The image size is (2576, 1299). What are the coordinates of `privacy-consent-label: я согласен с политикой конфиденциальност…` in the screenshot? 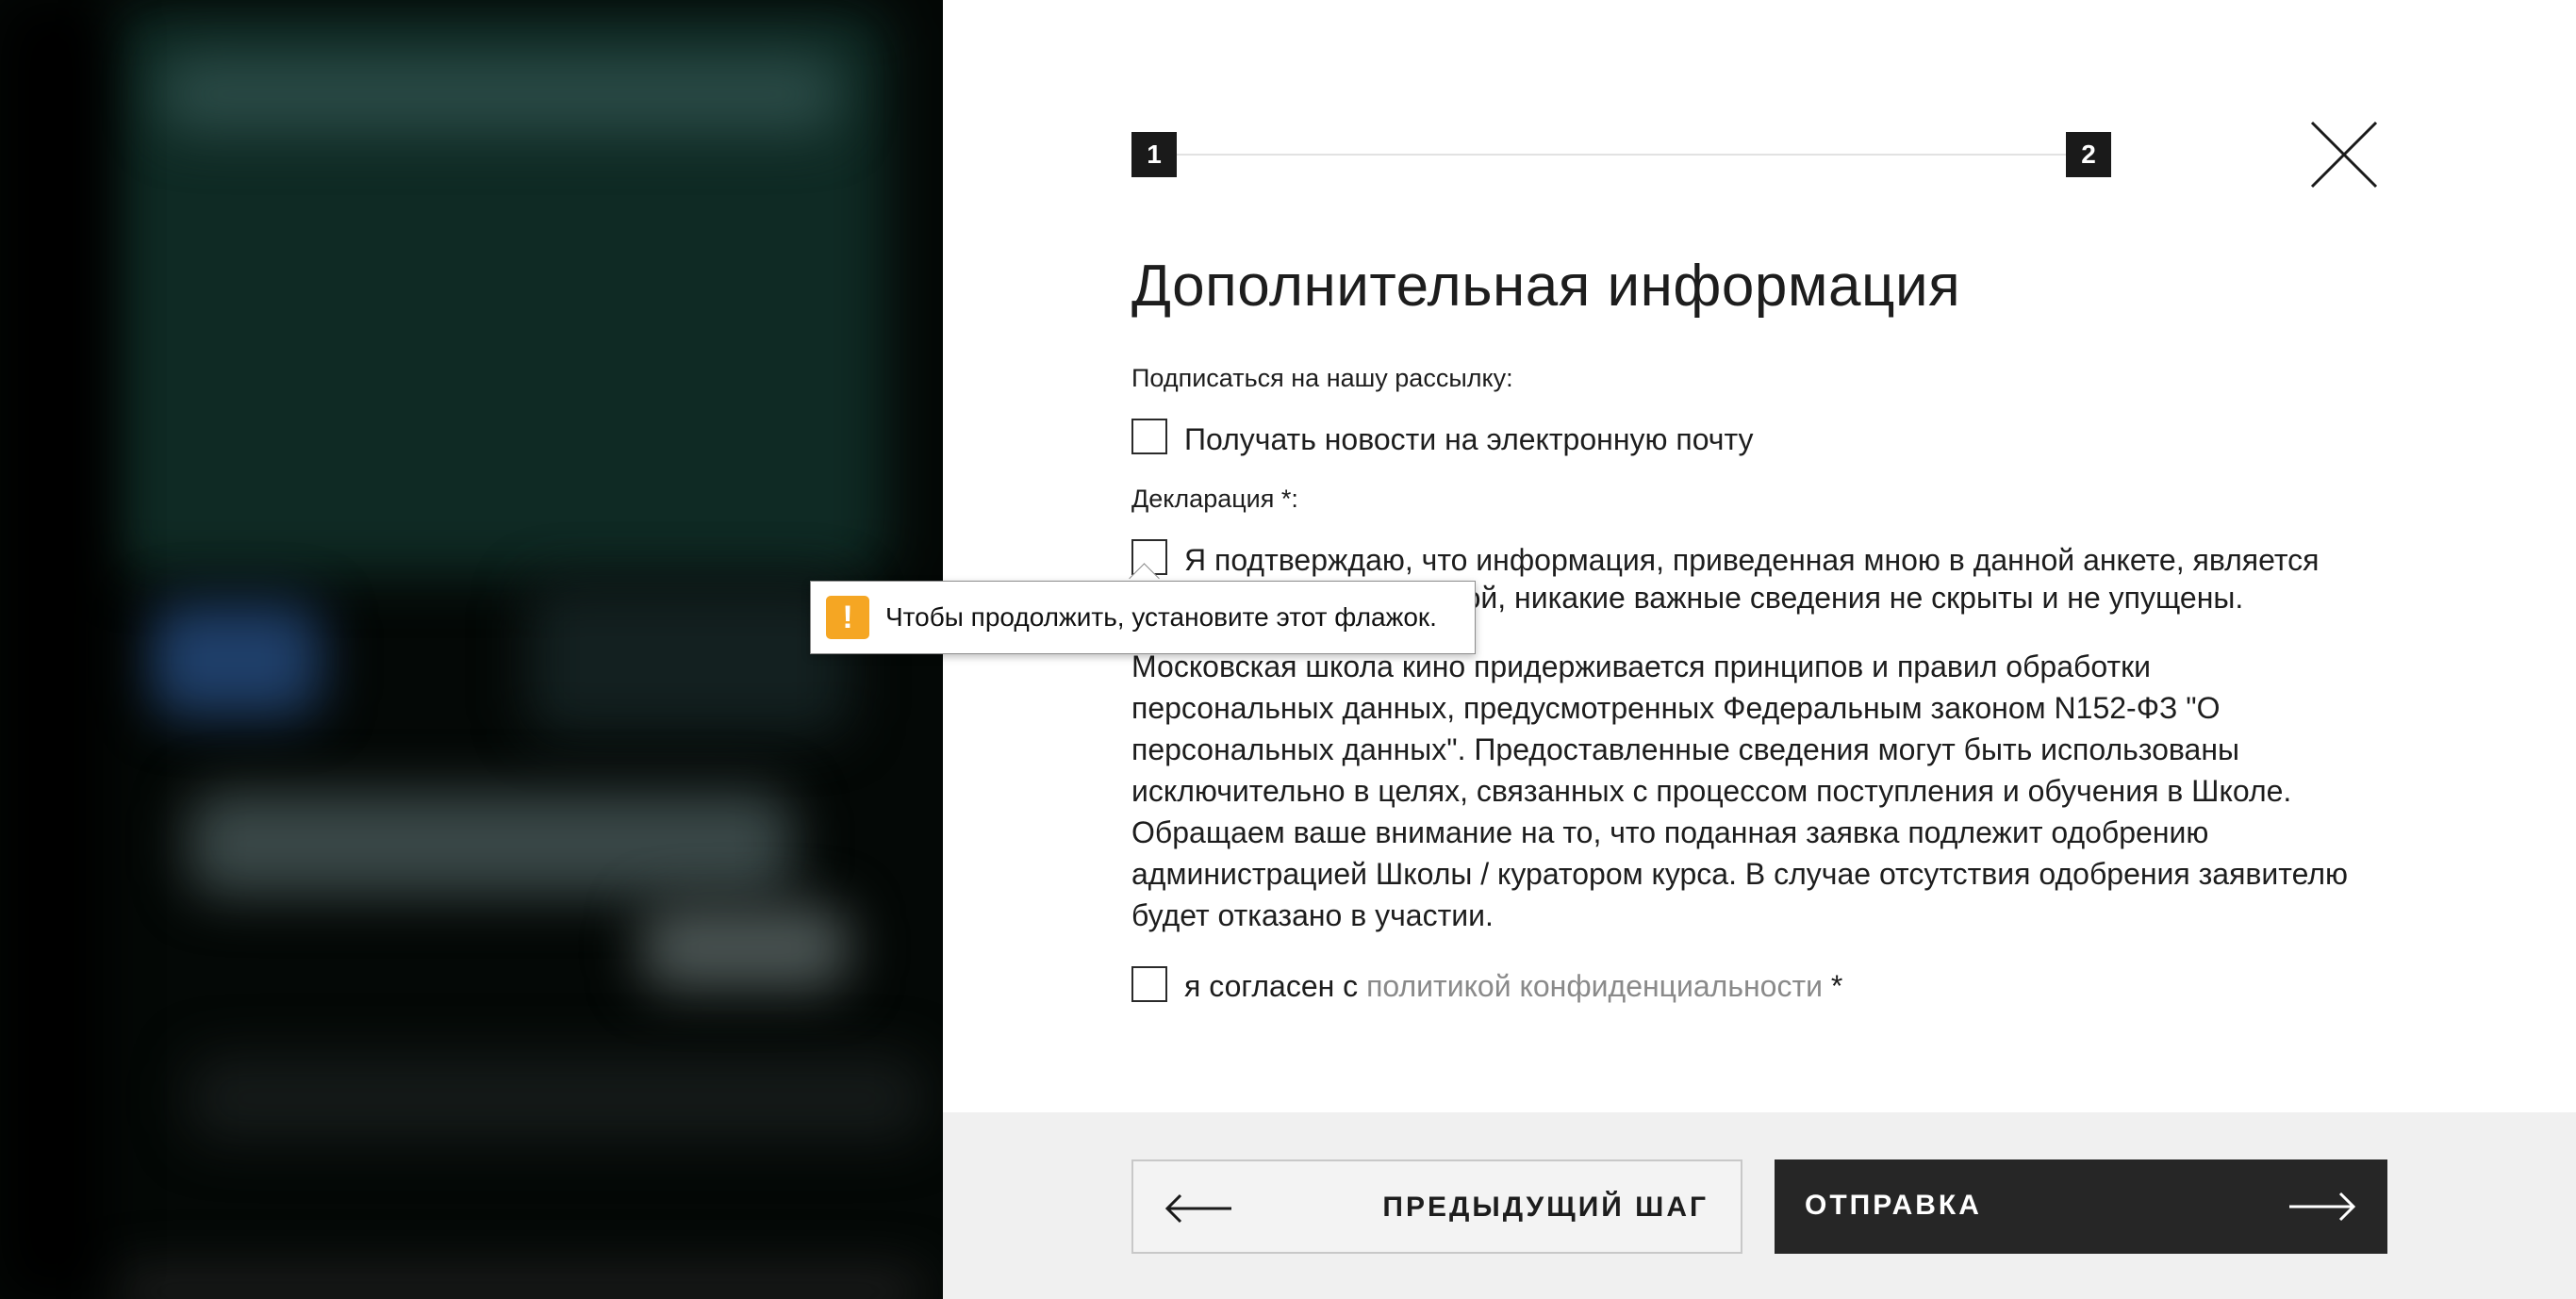 It's located at (1513, 986).